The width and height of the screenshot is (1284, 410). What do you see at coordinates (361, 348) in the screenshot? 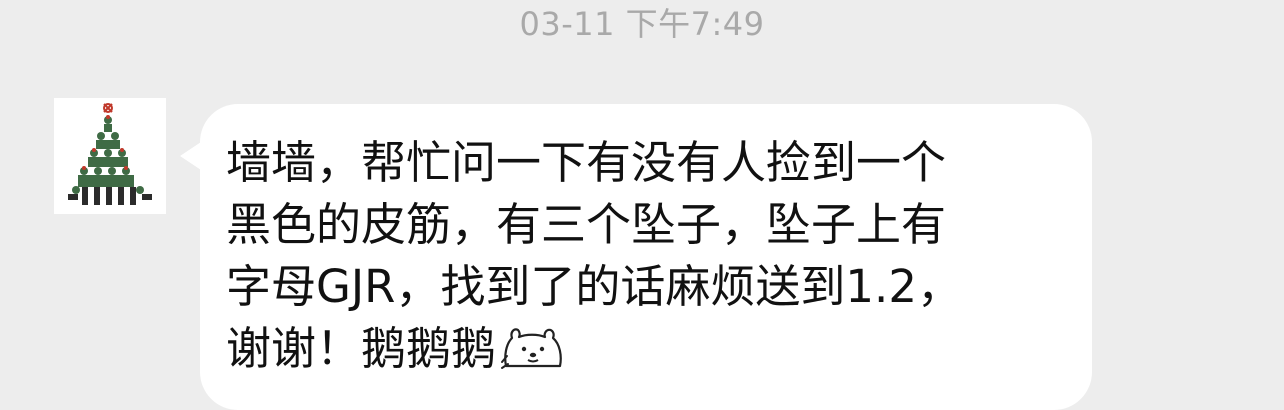
I see `message-line-text: 谢谢！鹅鹅鹅` at bounding box center [361, 348].